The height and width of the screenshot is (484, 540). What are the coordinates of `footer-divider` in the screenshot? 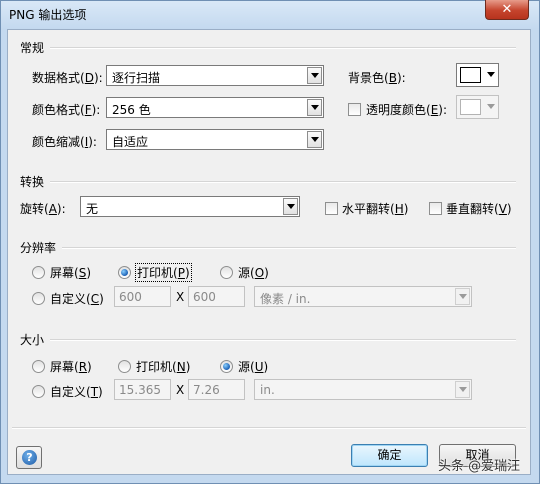 It's located at (269, 428).